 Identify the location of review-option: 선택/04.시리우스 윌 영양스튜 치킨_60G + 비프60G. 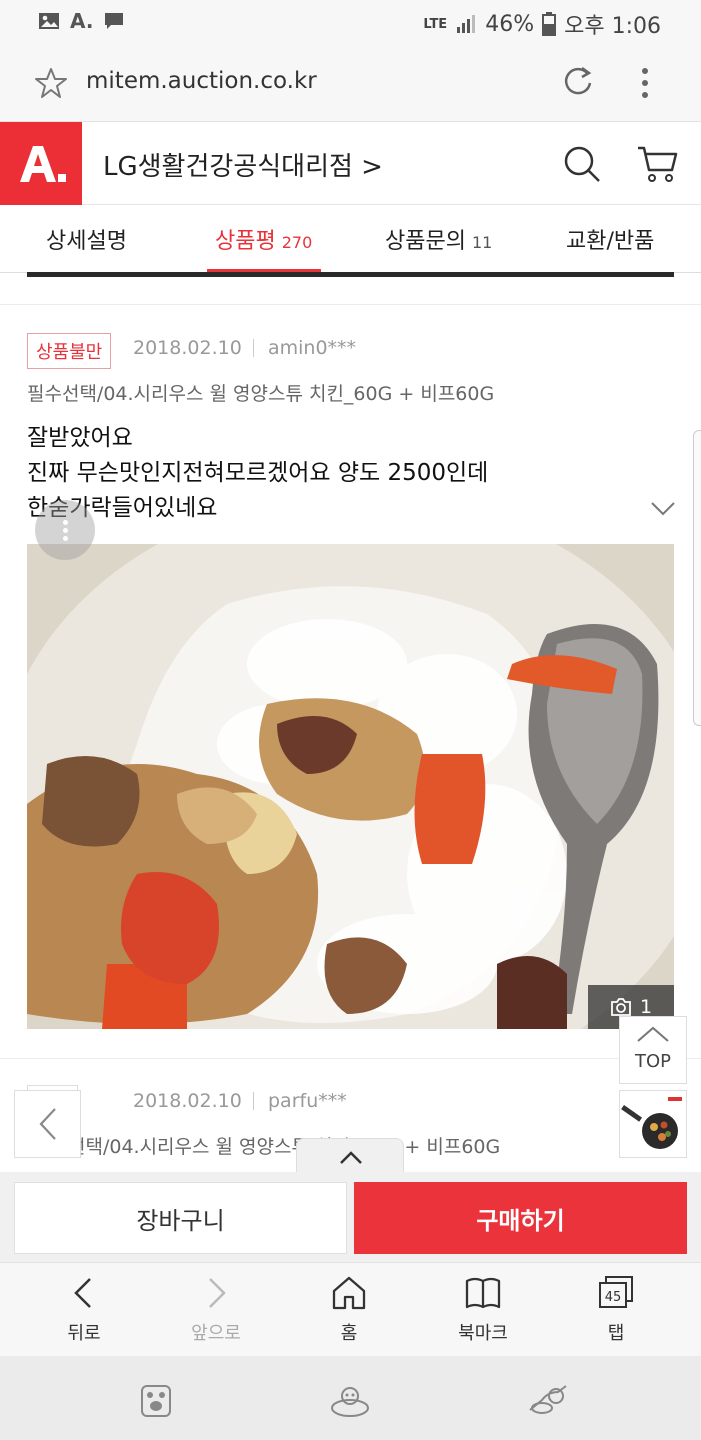
(284, 1147).